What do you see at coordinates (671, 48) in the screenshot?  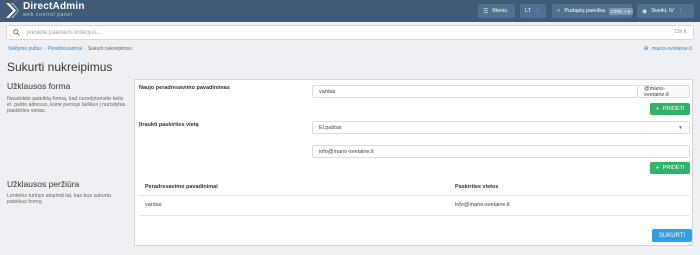 I see `domain-label: mano-svetaine.lt` at bounding box center [671, 48].